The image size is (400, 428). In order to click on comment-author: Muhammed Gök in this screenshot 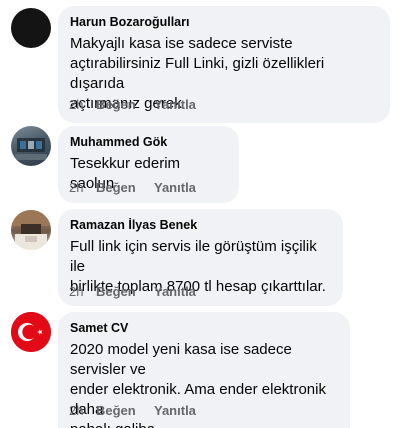, I will do `click(148, 142)`.